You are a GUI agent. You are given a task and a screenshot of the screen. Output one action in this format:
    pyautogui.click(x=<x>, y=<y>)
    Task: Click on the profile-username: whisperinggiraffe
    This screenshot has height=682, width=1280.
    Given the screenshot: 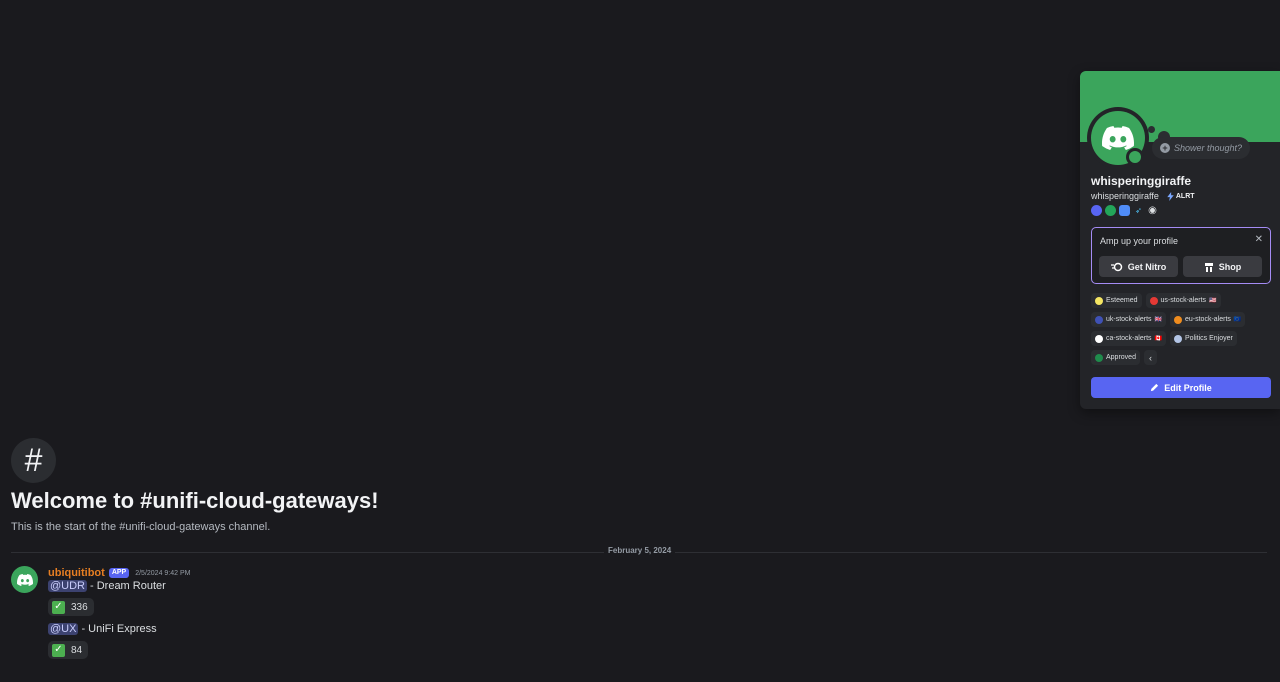 What is the action you would take?
    pyautogui.click(x=1125, y=196)
    